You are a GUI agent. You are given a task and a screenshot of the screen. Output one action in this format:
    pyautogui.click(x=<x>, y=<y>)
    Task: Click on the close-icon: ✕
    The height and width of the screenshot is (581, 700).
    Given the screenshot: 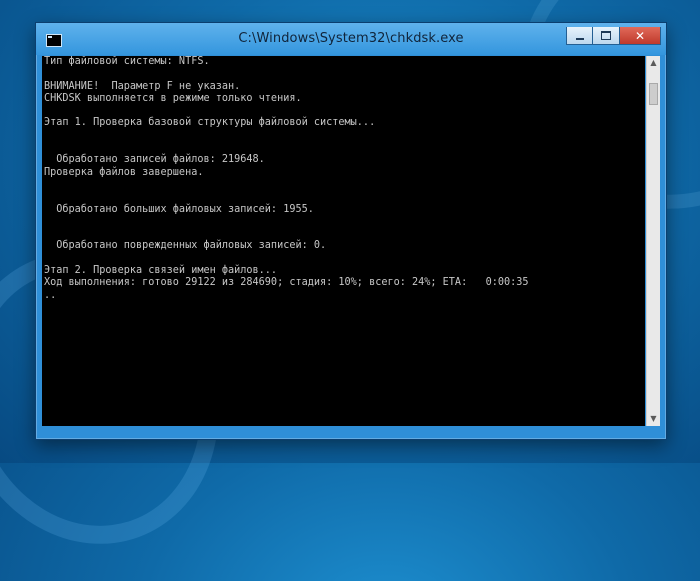 What is the action you would take?
    pyautogui.click(x=640, y=35)
    